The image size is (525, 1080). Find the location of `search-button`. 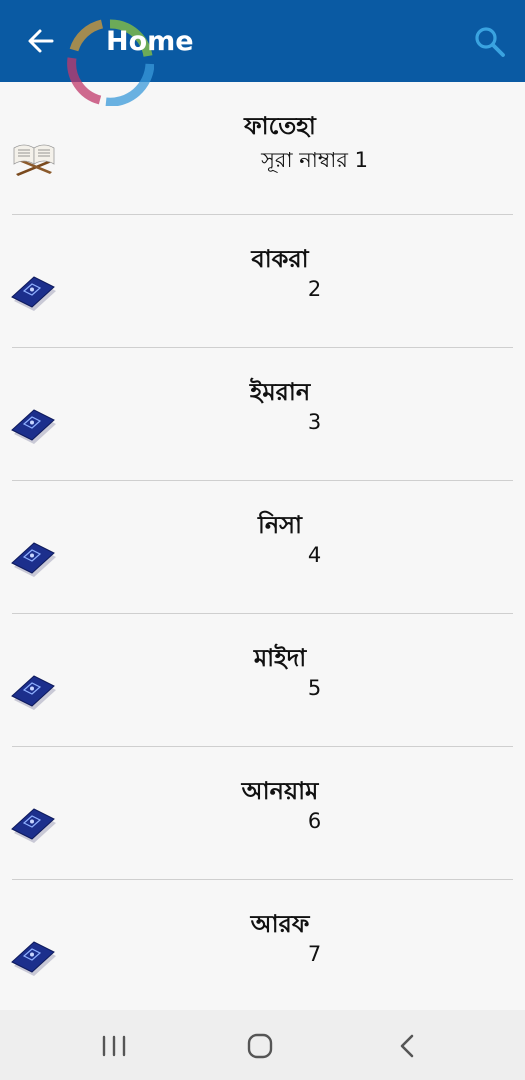

search-button is located at coordinates (490, 42).